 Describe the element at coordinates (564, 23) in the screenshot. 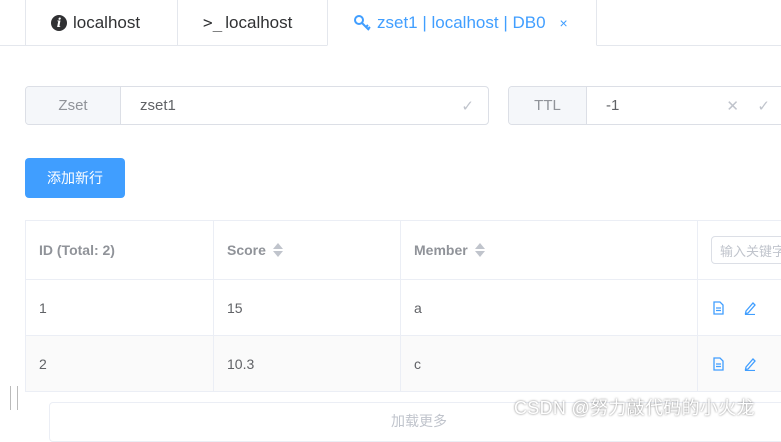

I see `close-icon: ×` at that location.